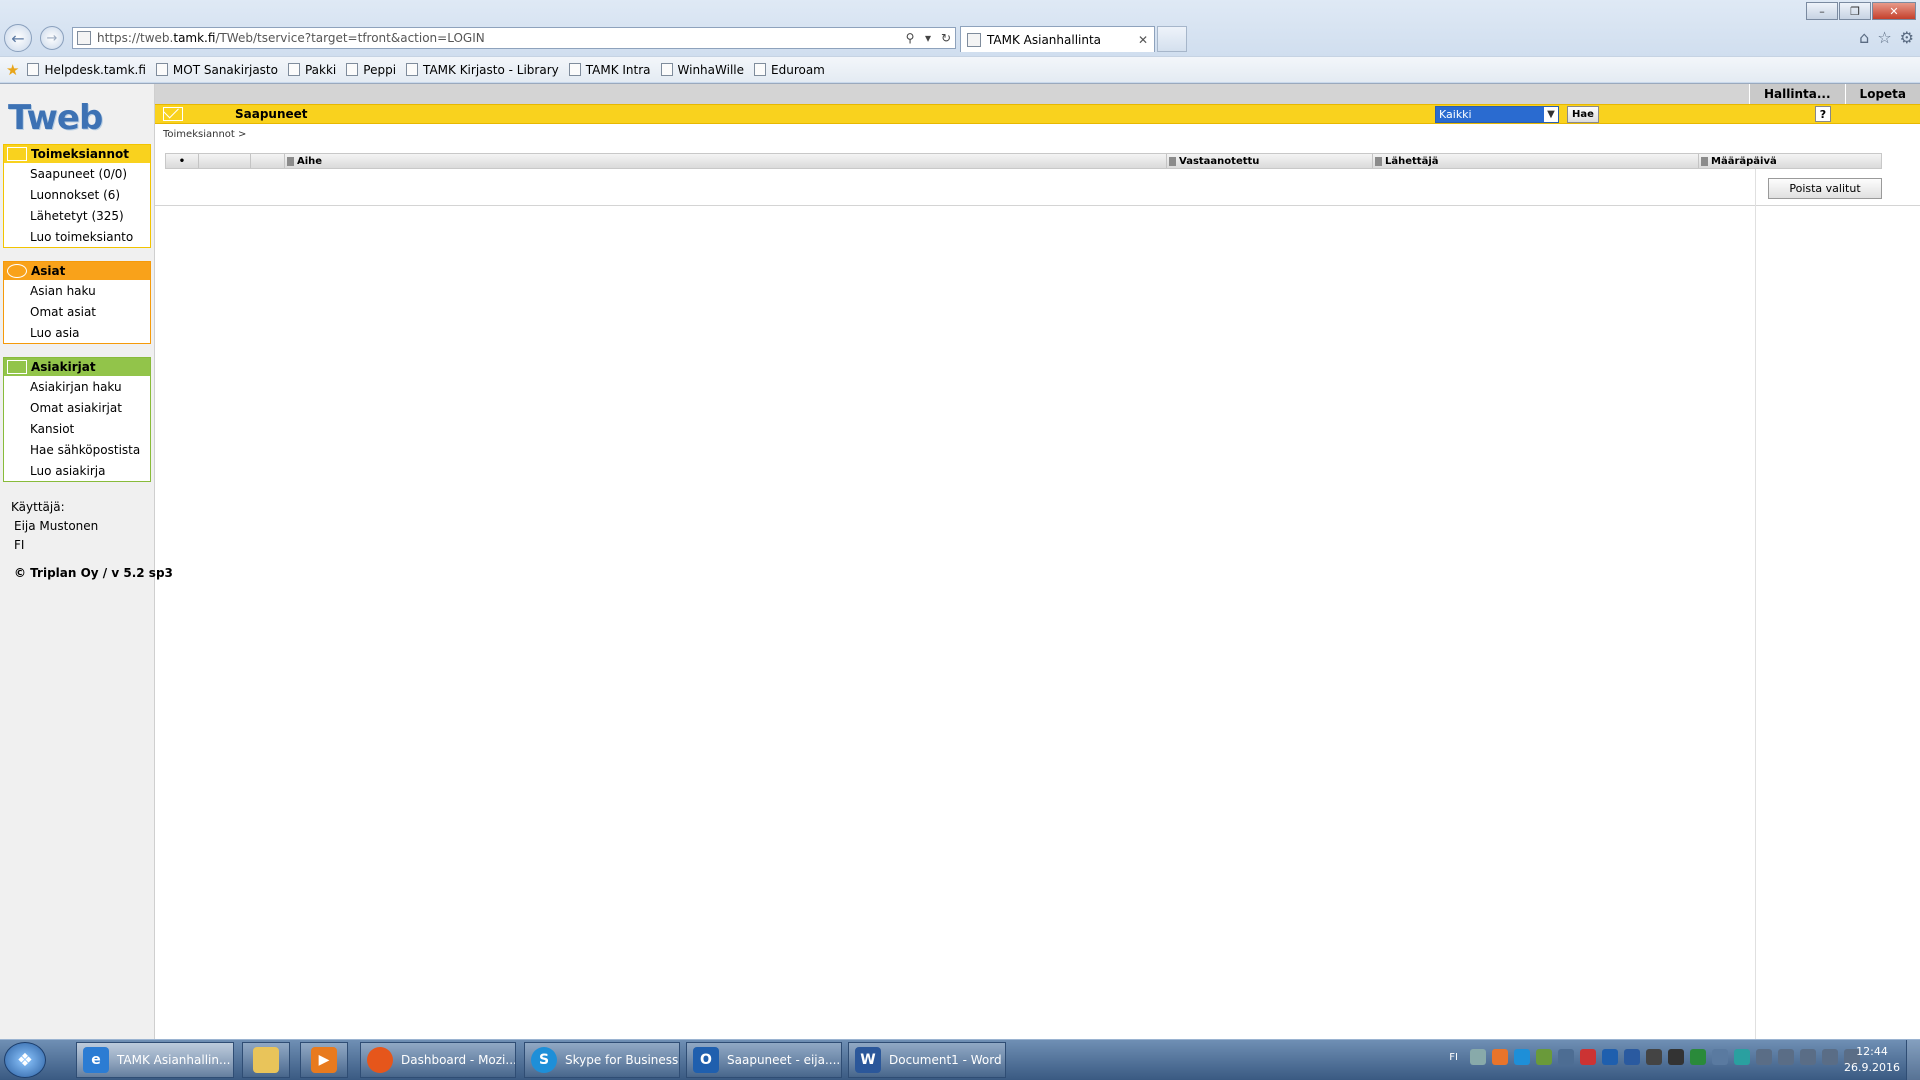 This screenshot has height=1080, width=1920. I want to click on dropdown-arrow-icon: ▾, so click(928, 38).